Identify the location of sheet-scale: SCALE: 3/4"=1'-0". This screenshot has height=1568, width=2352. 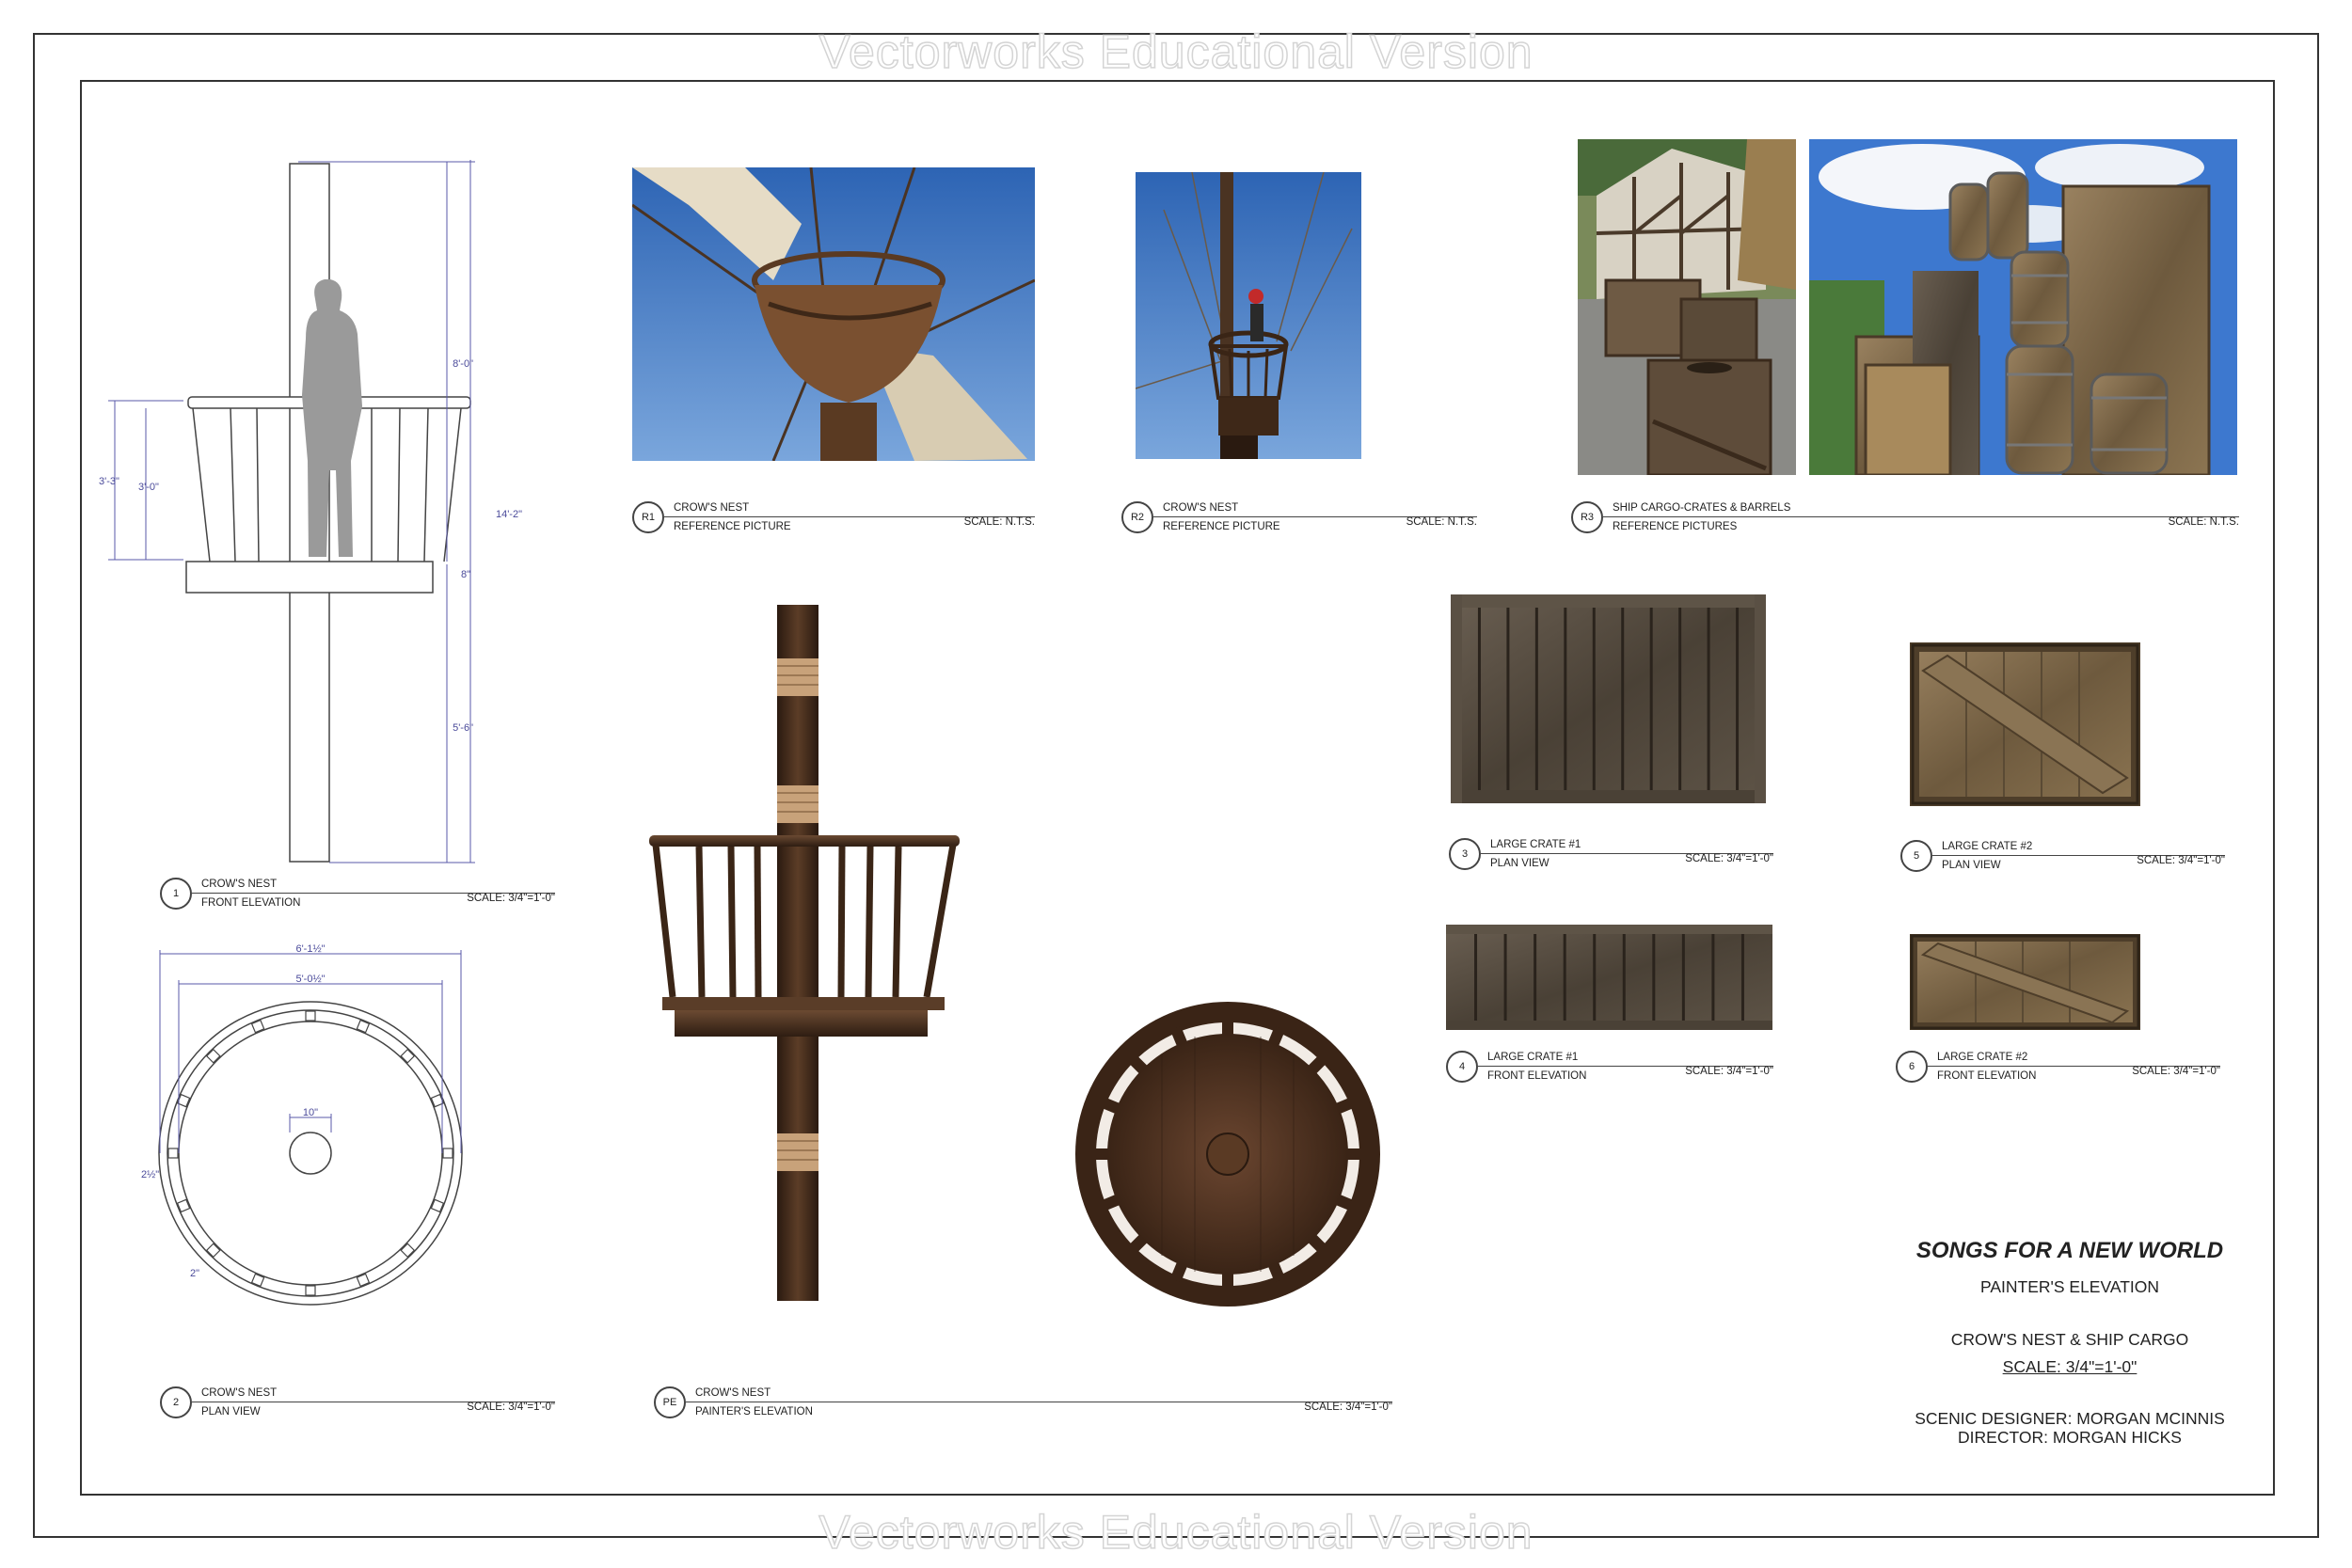
(2069, 1366).